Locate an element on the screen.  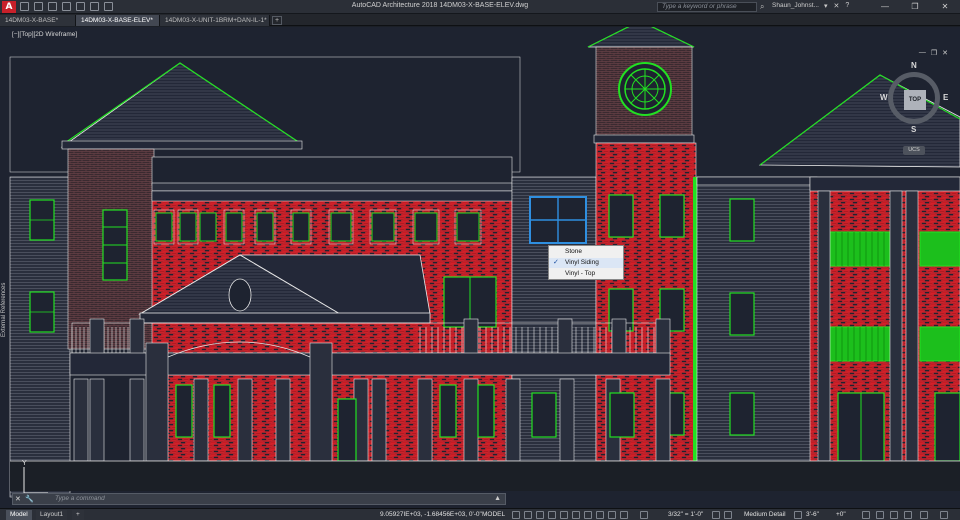
close-button: ✕ is located at coordinates (945, 7).